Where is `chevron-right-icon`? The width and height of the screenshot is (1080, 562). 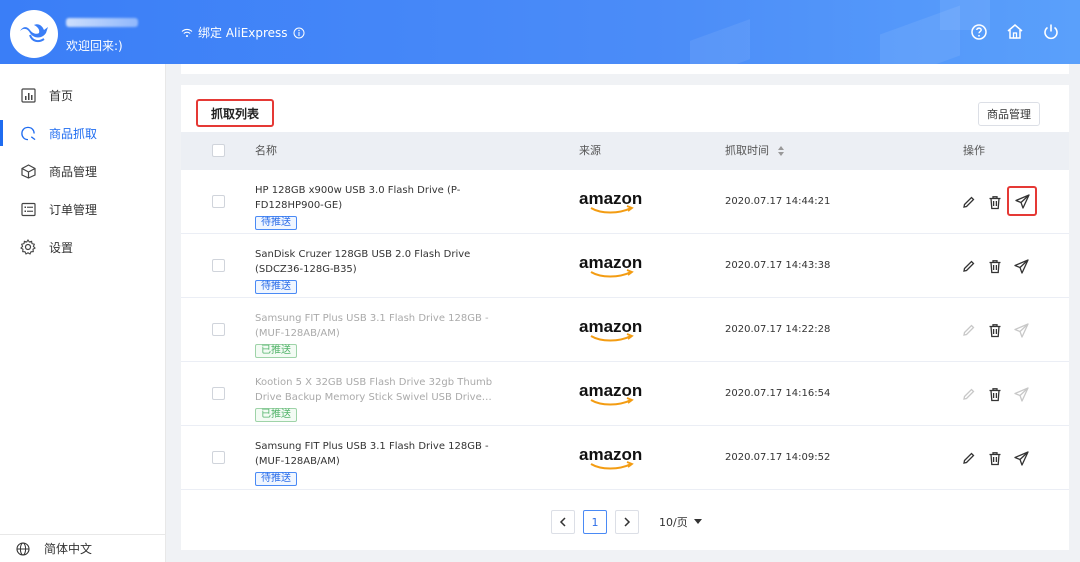
chevron-right-icon is located at coordinates (627, 522).